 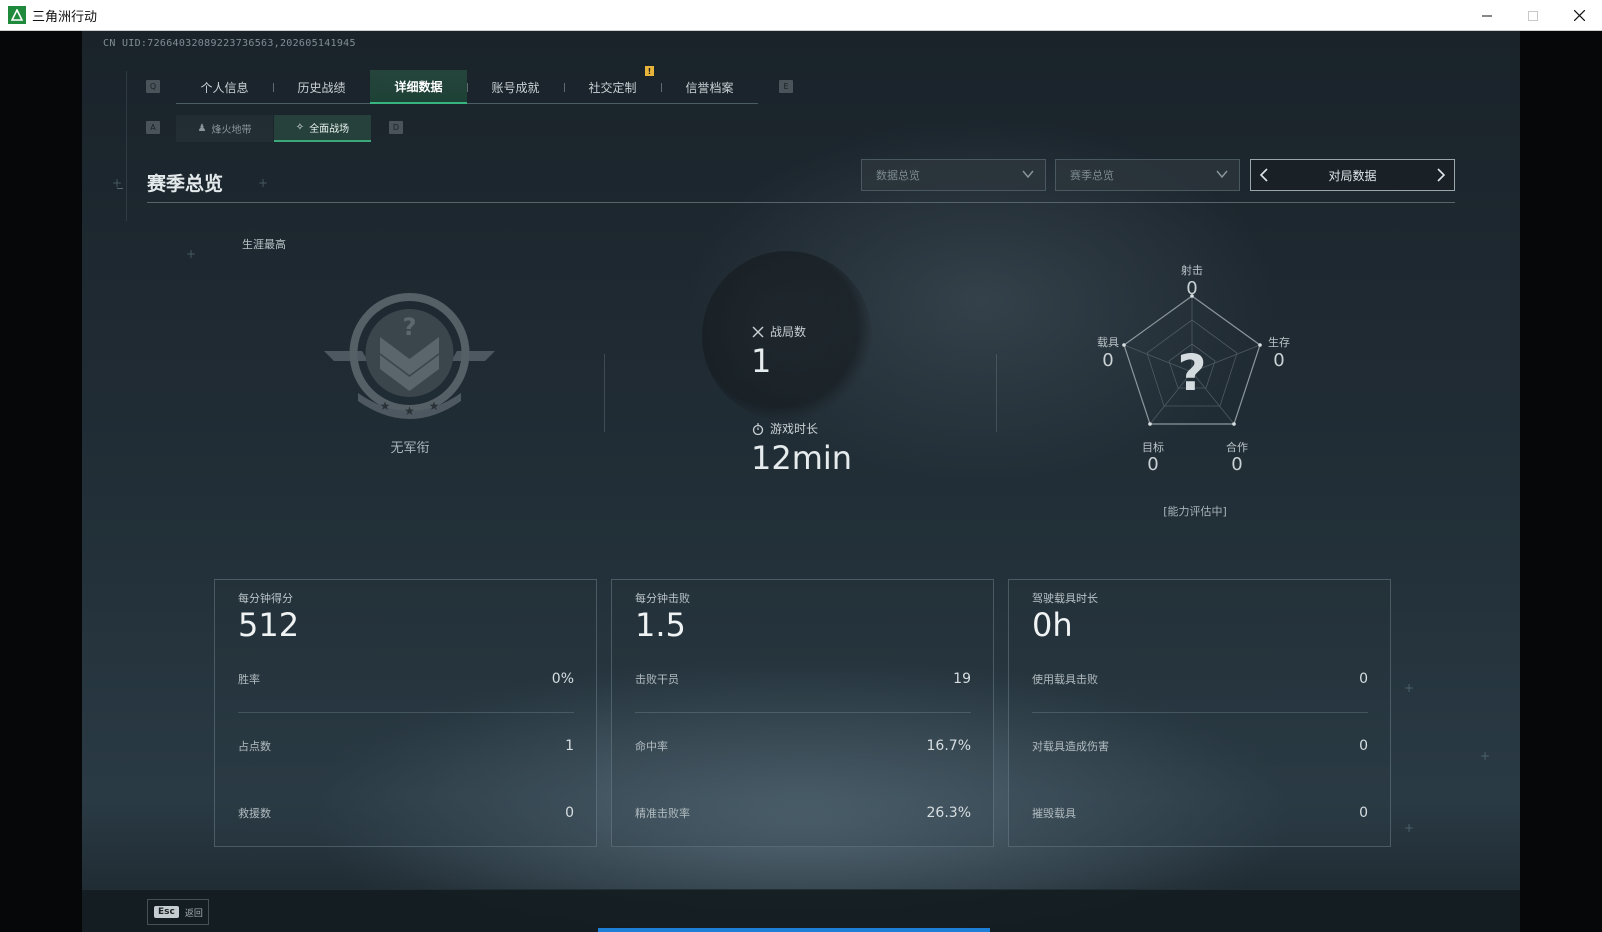 I want to click on matches-stat-header: 战局数, so click(x=778, y=331).